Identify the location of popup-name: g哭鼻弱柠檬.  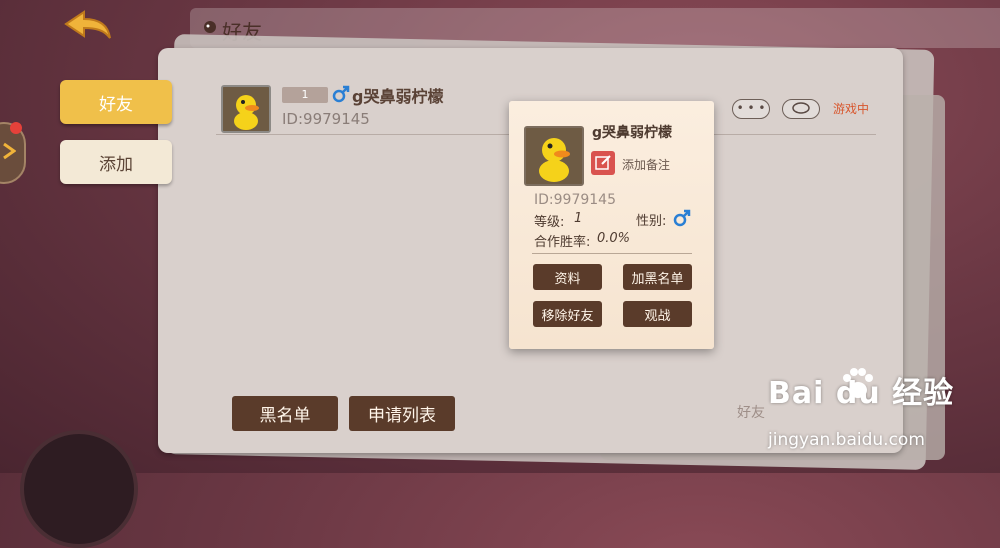
(632, 133).